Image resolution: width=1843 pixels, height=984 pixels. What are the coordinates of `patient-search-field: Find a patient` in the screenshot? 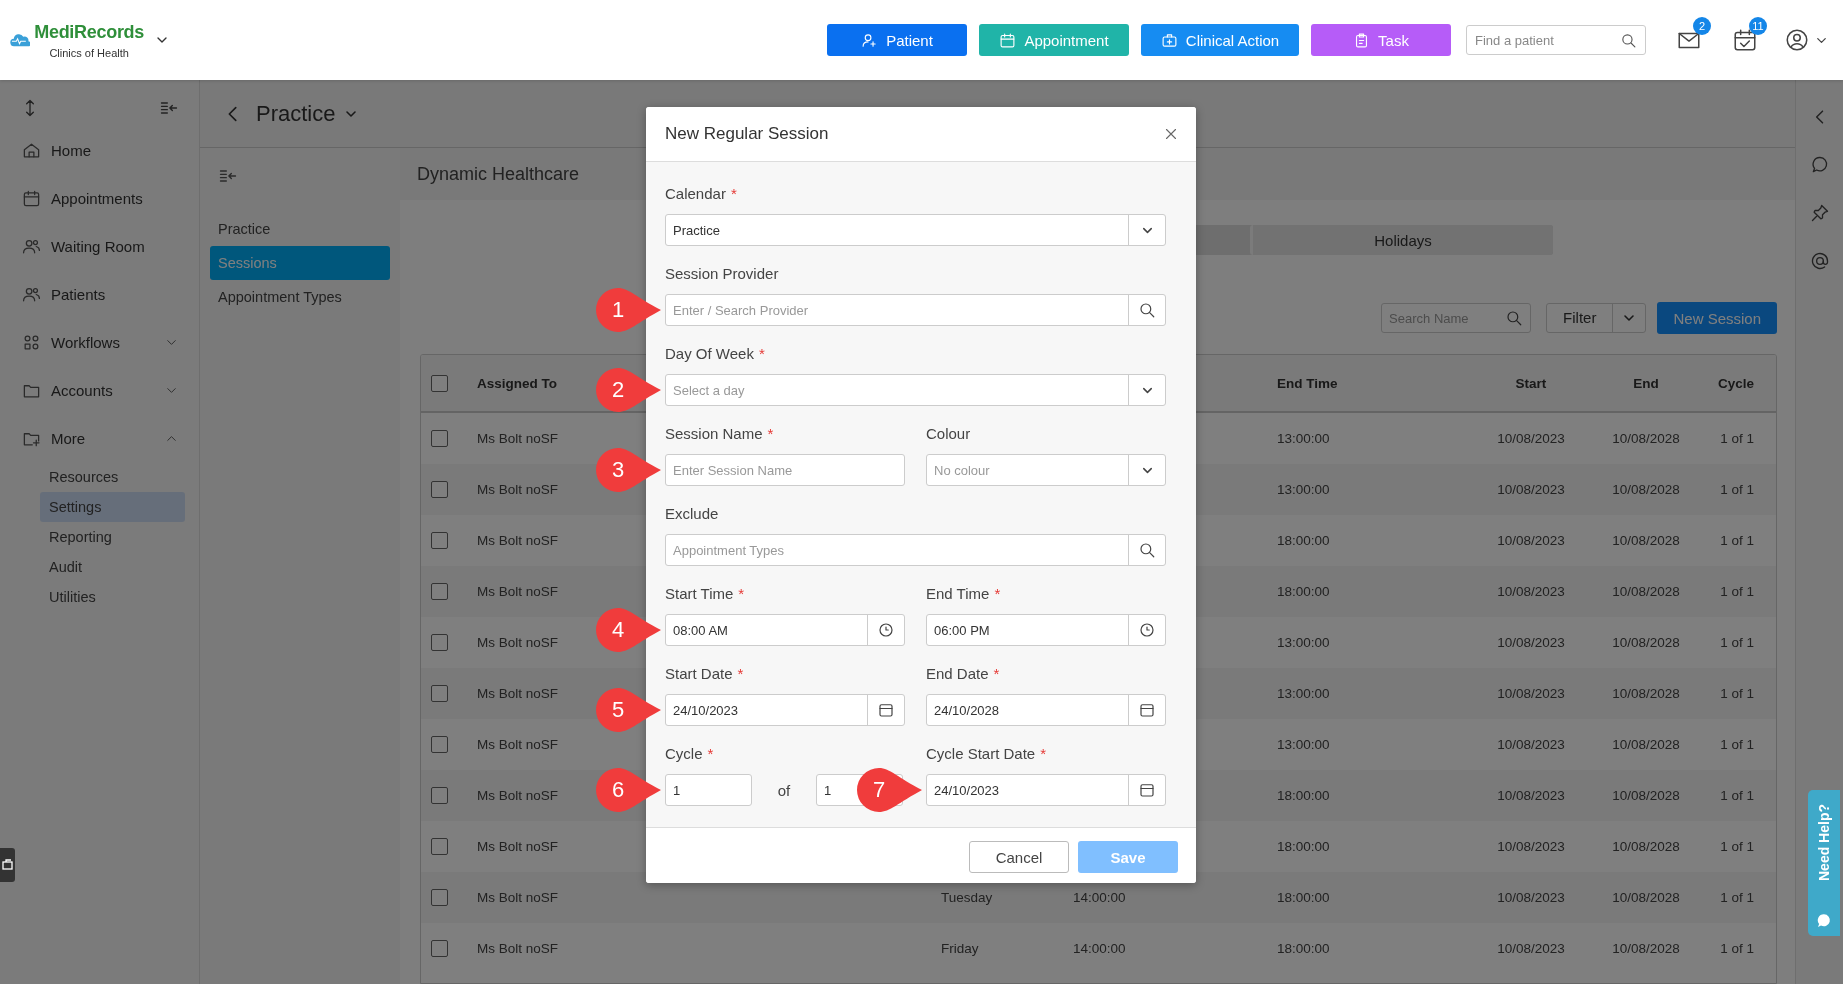 It's located at (1556, 40).